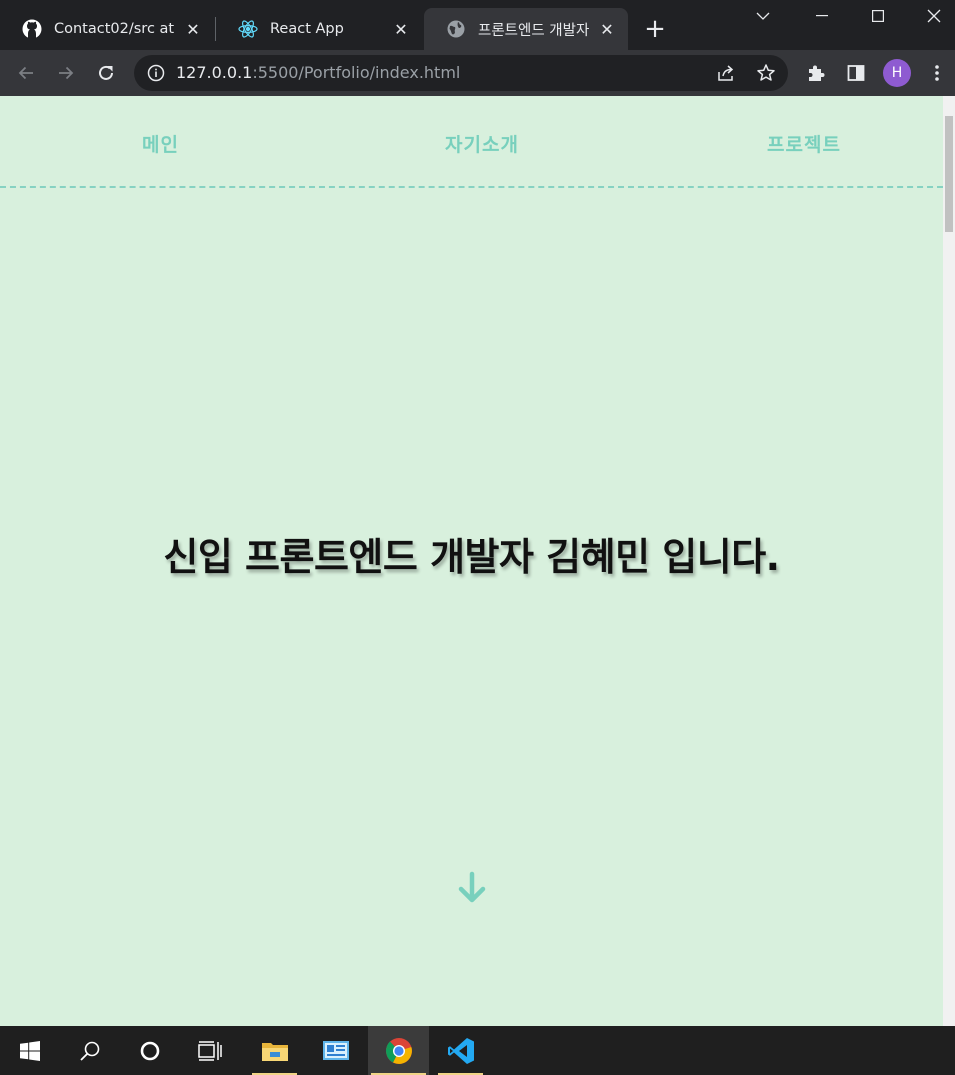  What do you see at coordinates (156, 73) in the screenshot?
I see `site-info-icon` at bounding box center [156, 73].